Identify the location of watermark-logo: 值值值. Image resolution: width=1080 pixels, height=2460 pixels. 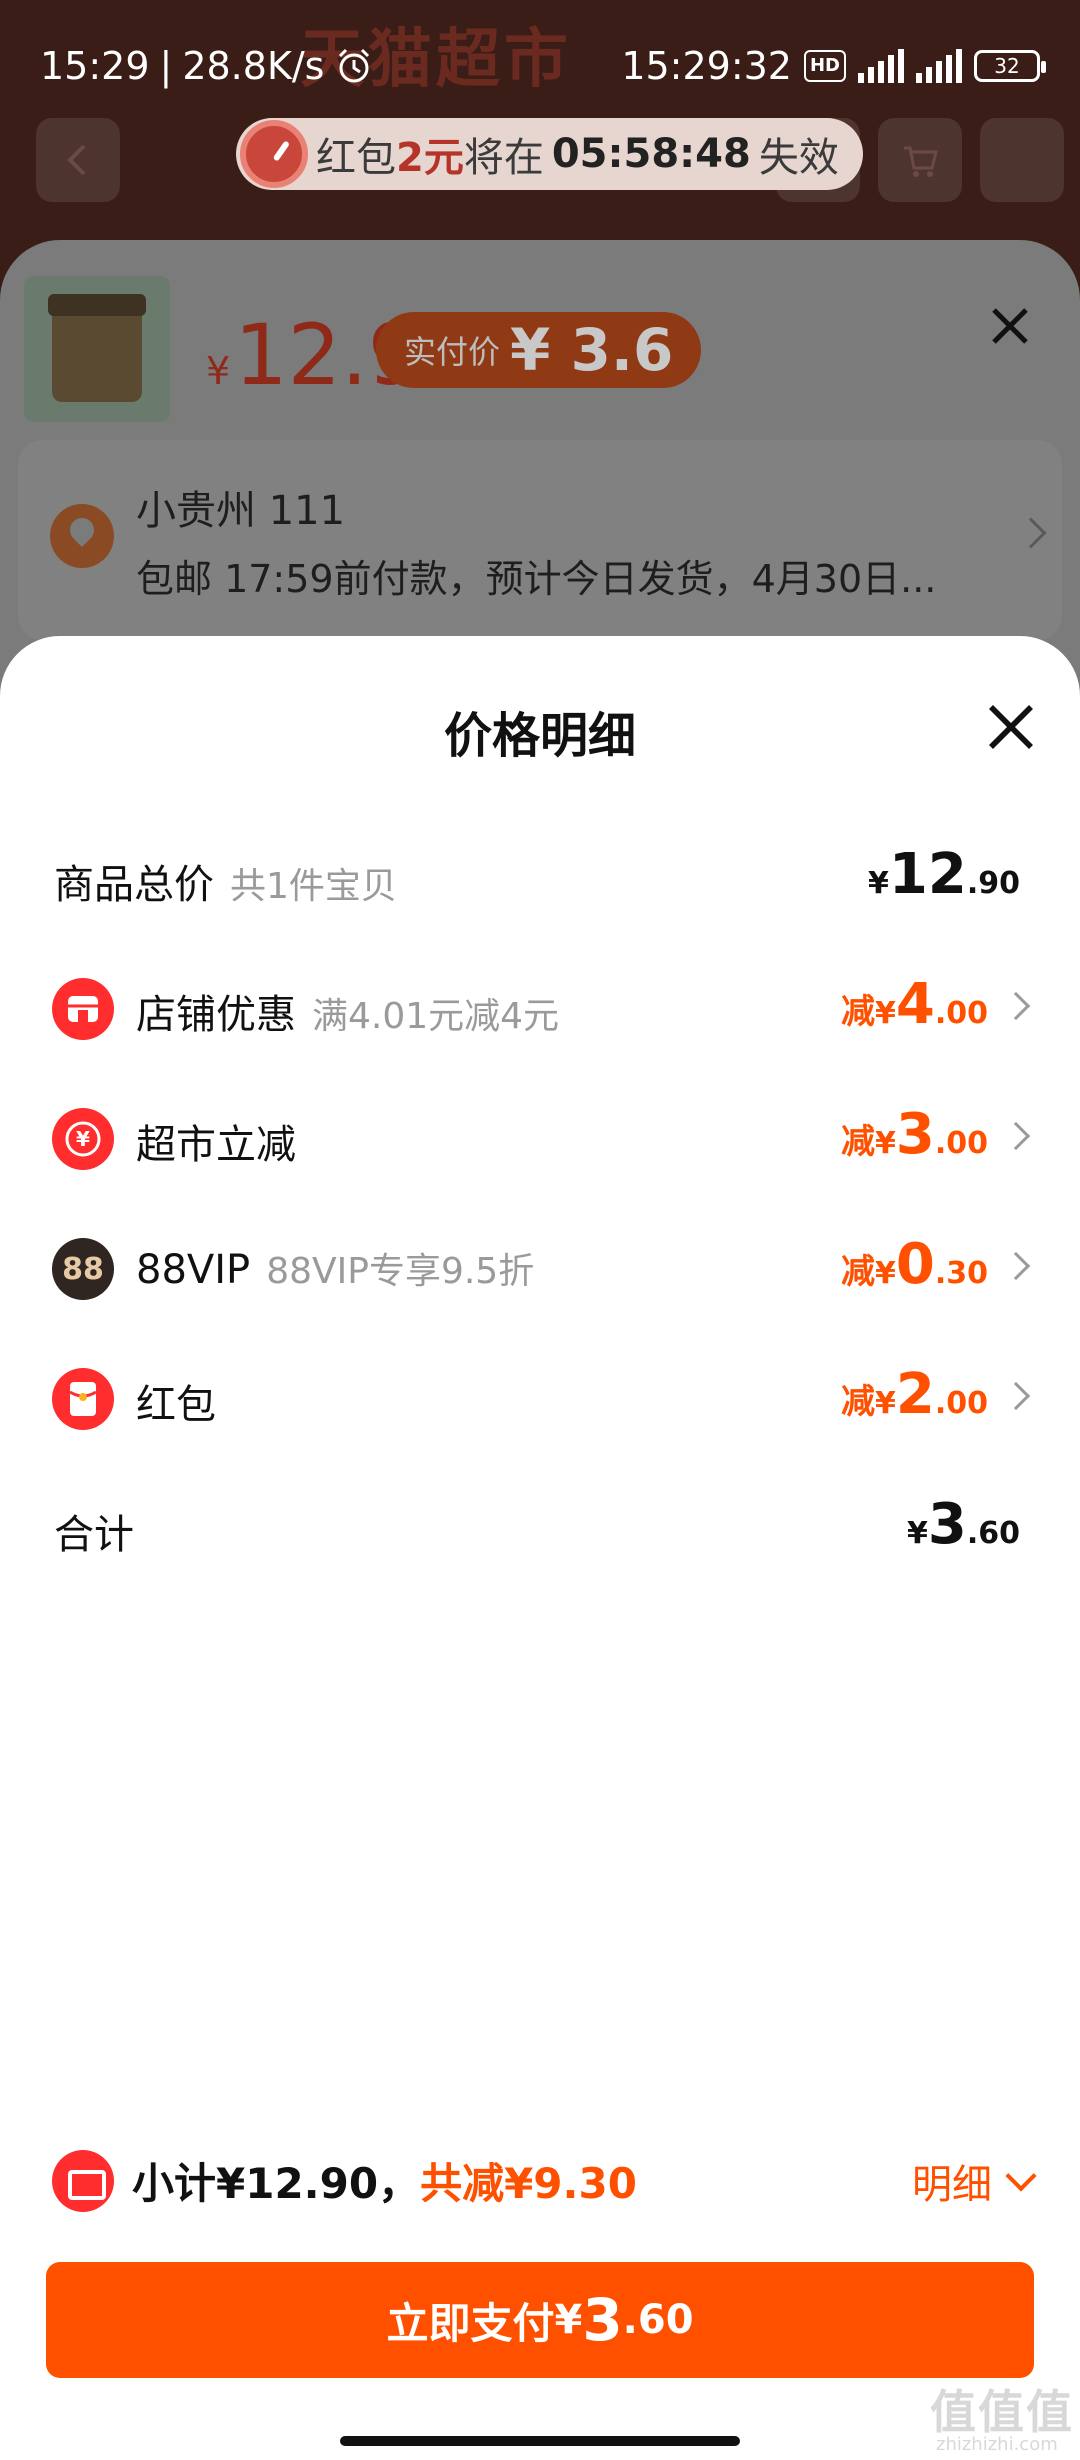
(1002, 2412).